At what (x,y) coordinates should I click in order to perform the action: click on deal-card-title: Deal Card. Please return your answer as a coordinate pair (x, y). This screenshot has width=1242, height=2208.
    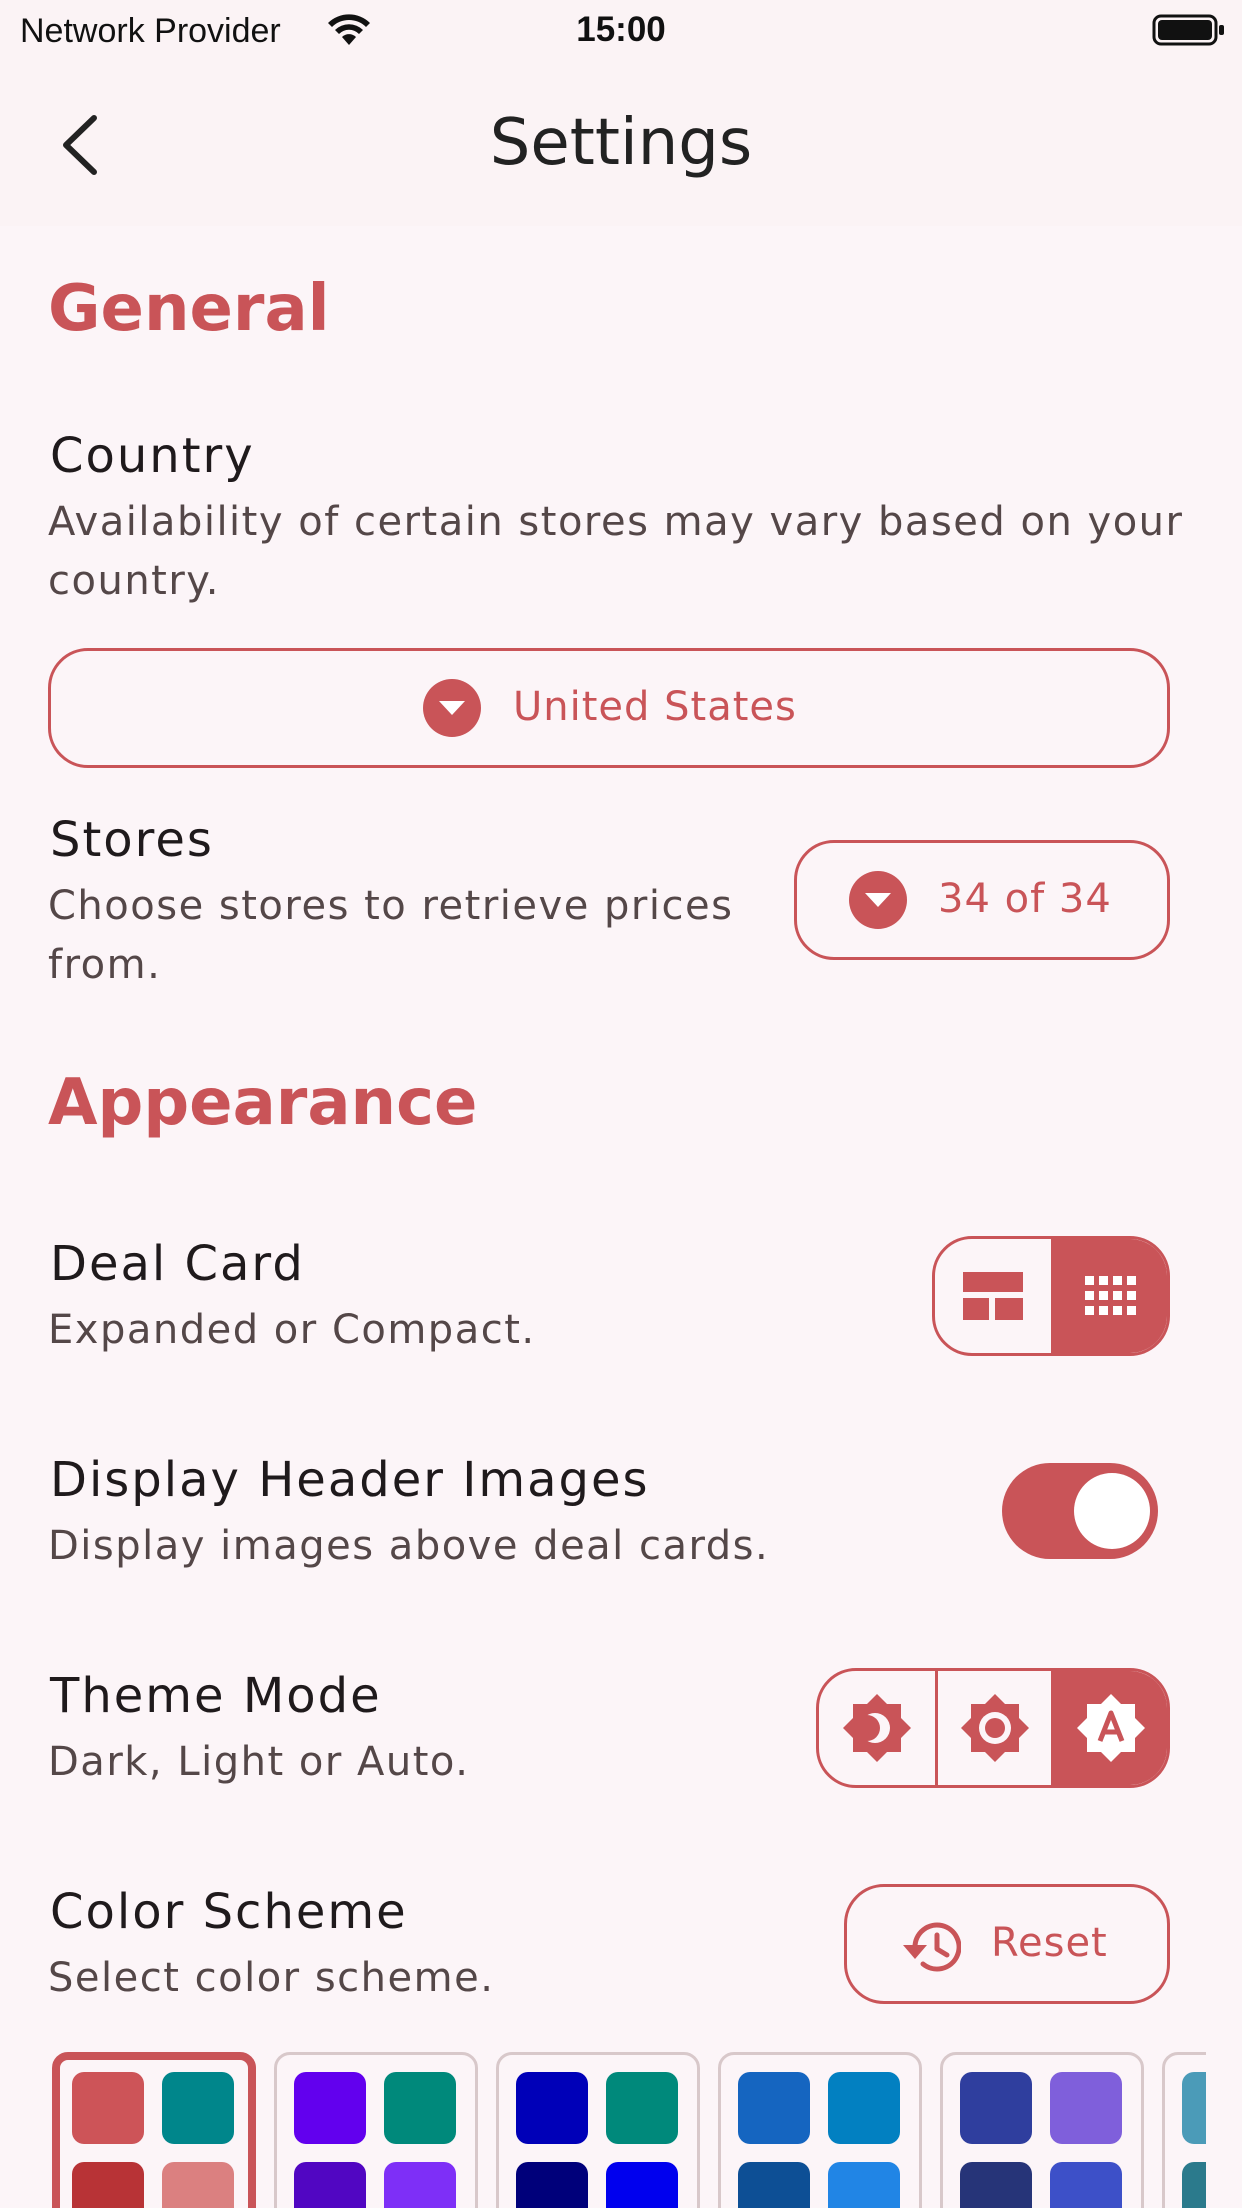
    Looking at the image, I should click on (177, 1264).